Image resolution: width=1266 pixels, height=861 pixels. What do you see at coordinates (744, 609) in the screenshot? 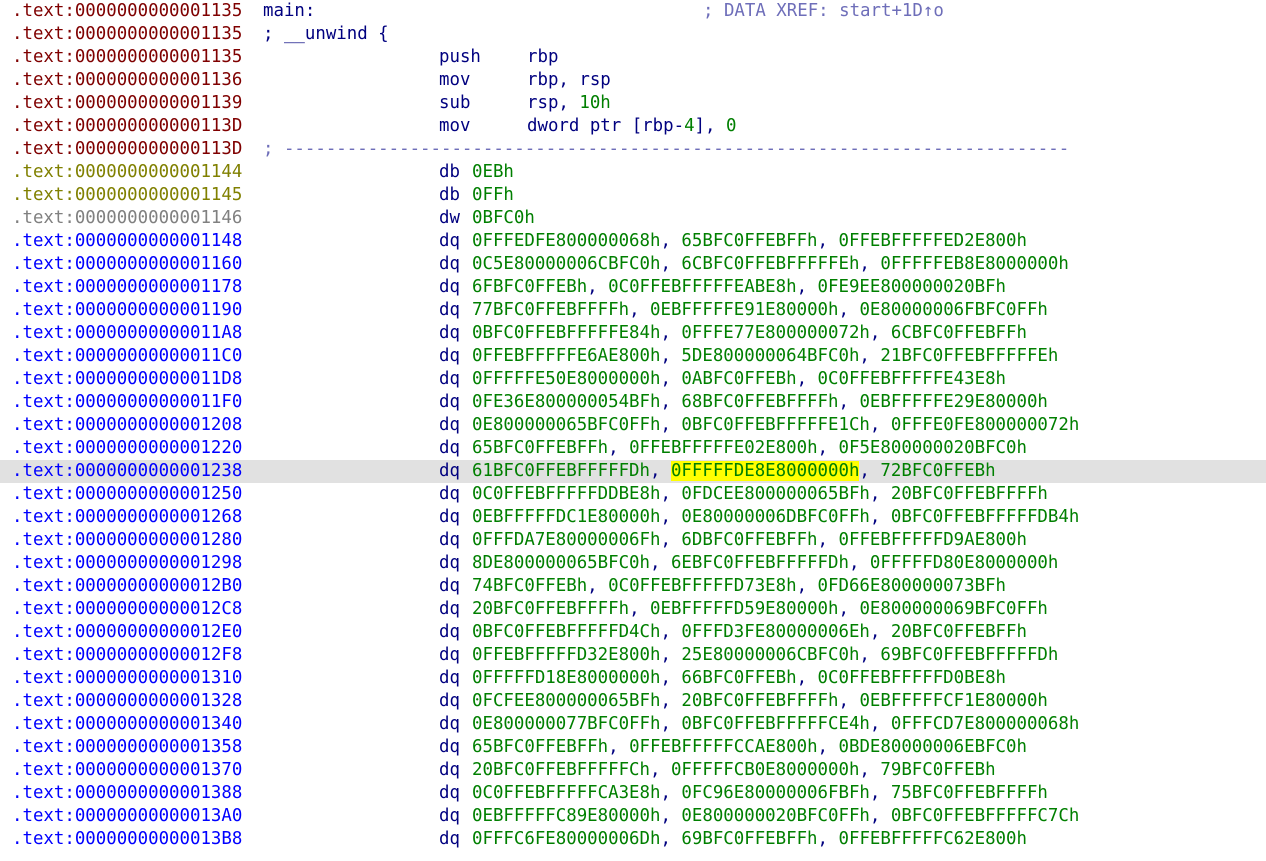
I see `qword-value: 0EBFFFFFD59E80000h` at bounding box center [744, 609].